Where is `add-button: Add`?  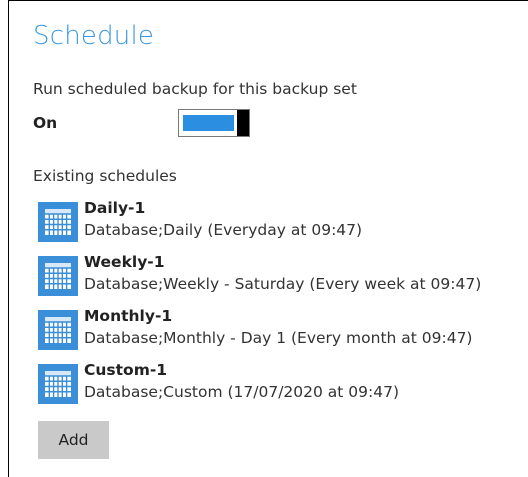 add-button: Add is located at coordinates (73, 440).